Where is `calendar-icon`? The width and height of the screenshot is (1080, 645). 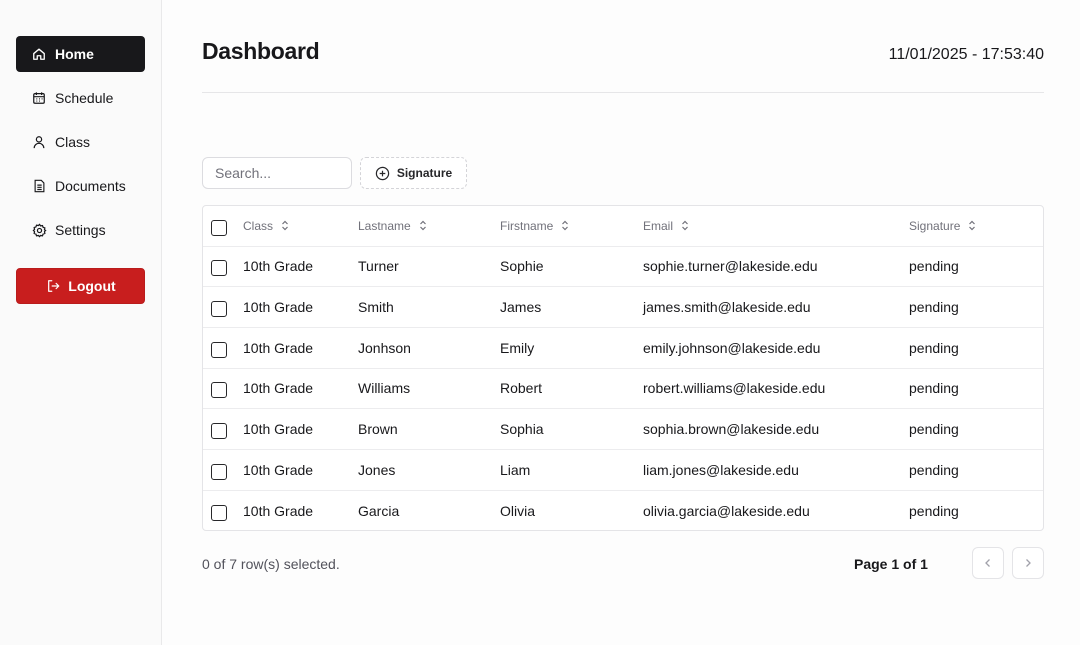 calendar-icon is located at coordinates (39, 98).